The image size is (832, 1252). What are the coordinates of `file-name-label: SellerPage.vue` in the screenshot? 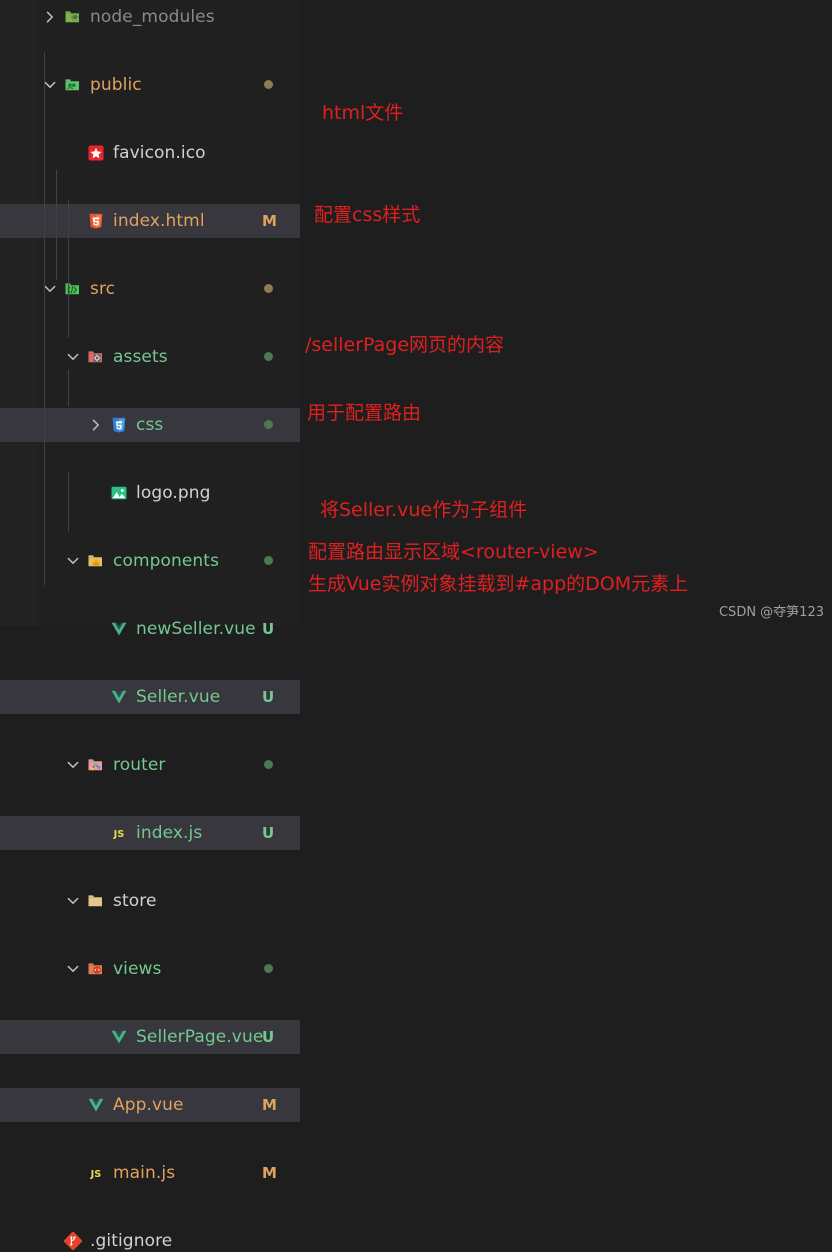 It's located at (200, 1037).